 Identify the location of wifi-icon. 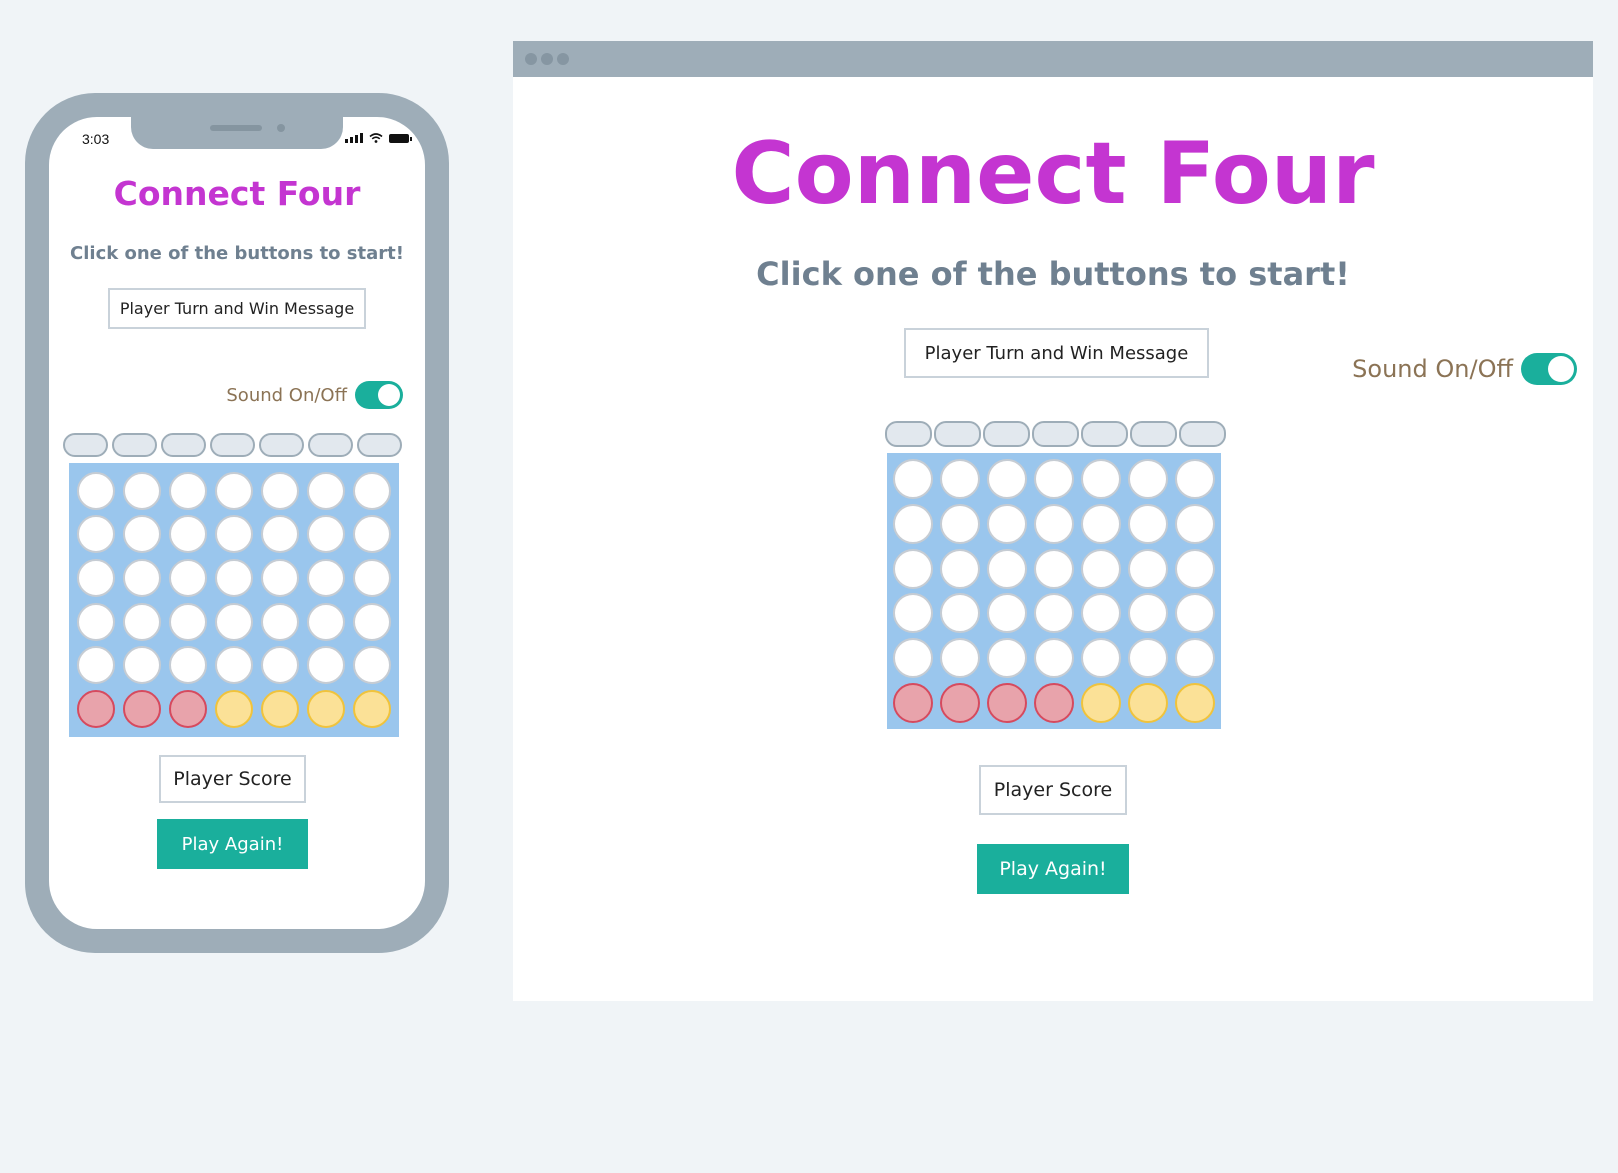
(376, 138).